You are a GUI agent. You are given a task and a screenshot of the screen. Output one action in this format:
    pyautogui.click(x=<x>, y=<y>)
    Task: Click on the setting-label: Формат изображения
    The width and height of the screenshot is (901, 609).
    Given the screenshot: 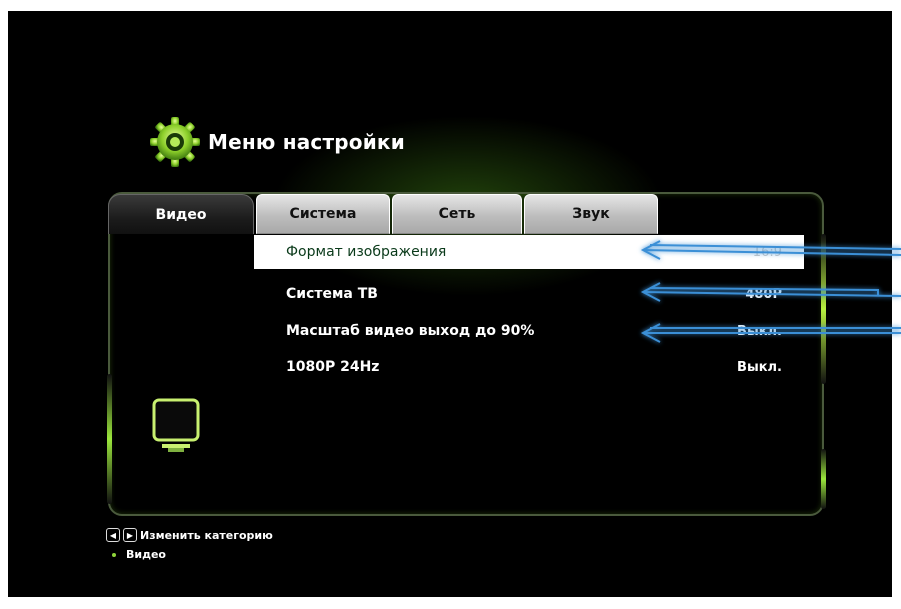 What is the action you would take?
    pyautogui.click(x=366, y=252)
    